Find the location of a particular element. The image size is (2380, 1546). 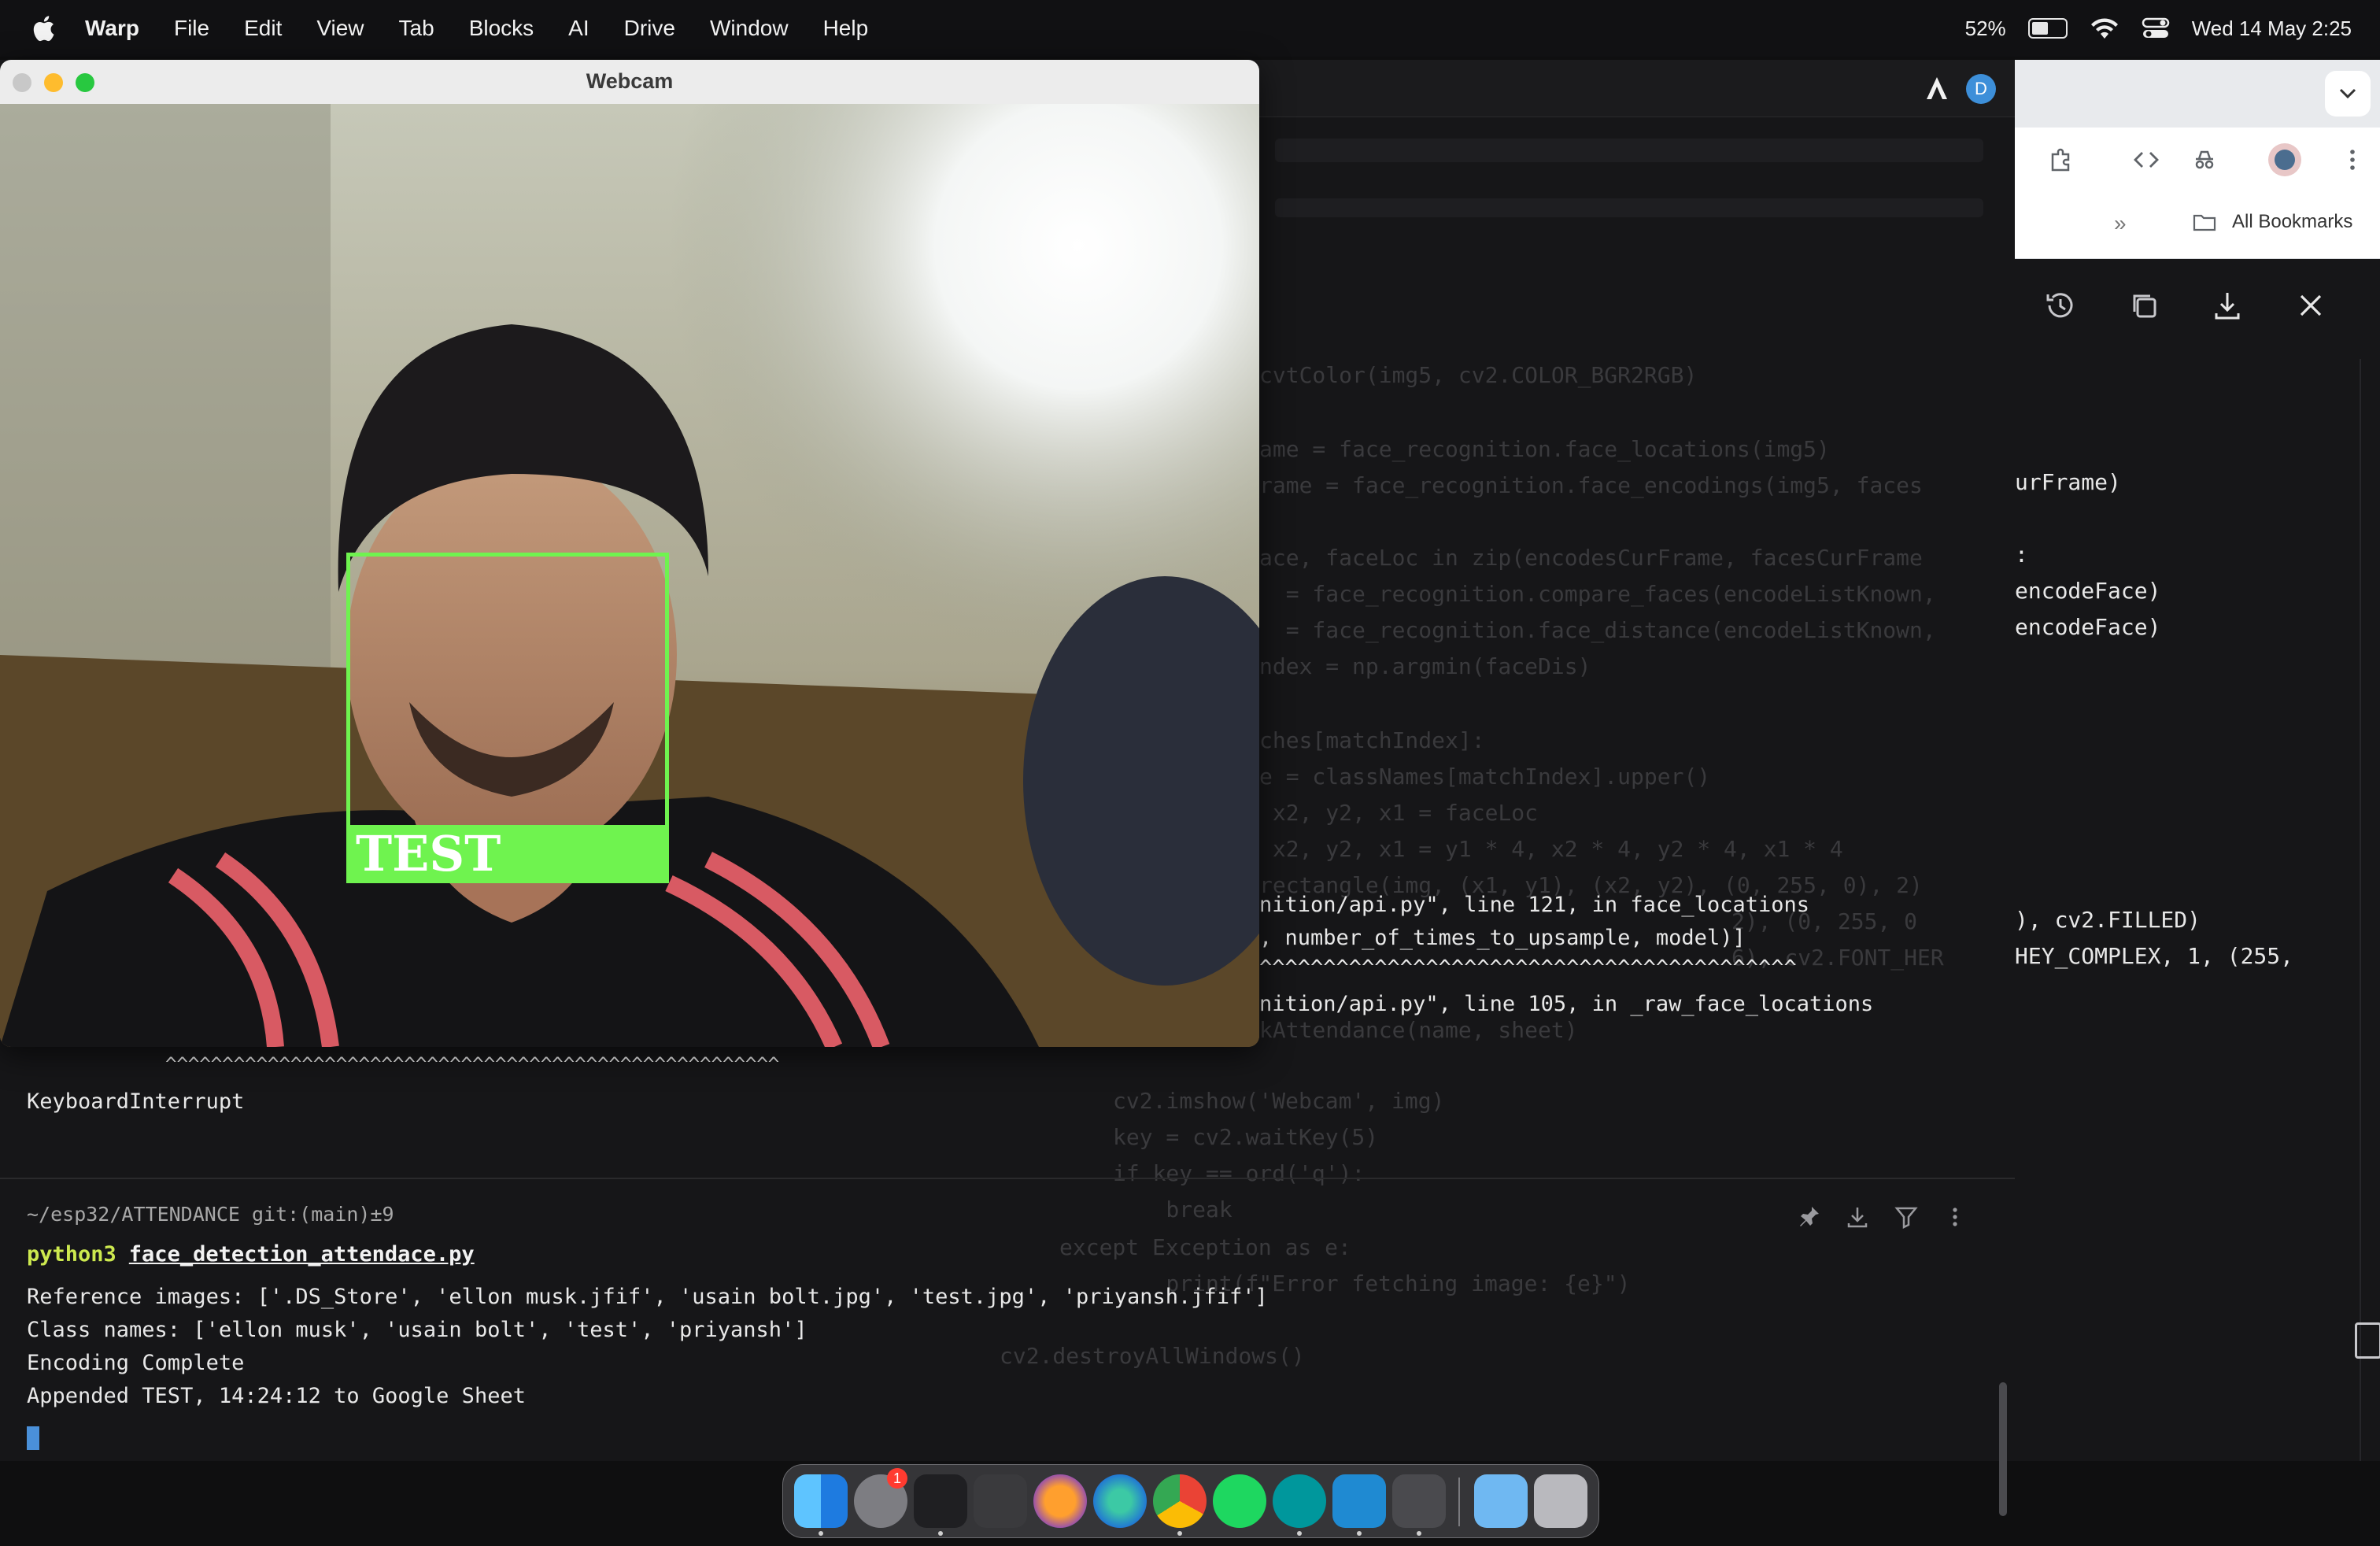

arduino-icon is located at coordinates (1299, 1501).